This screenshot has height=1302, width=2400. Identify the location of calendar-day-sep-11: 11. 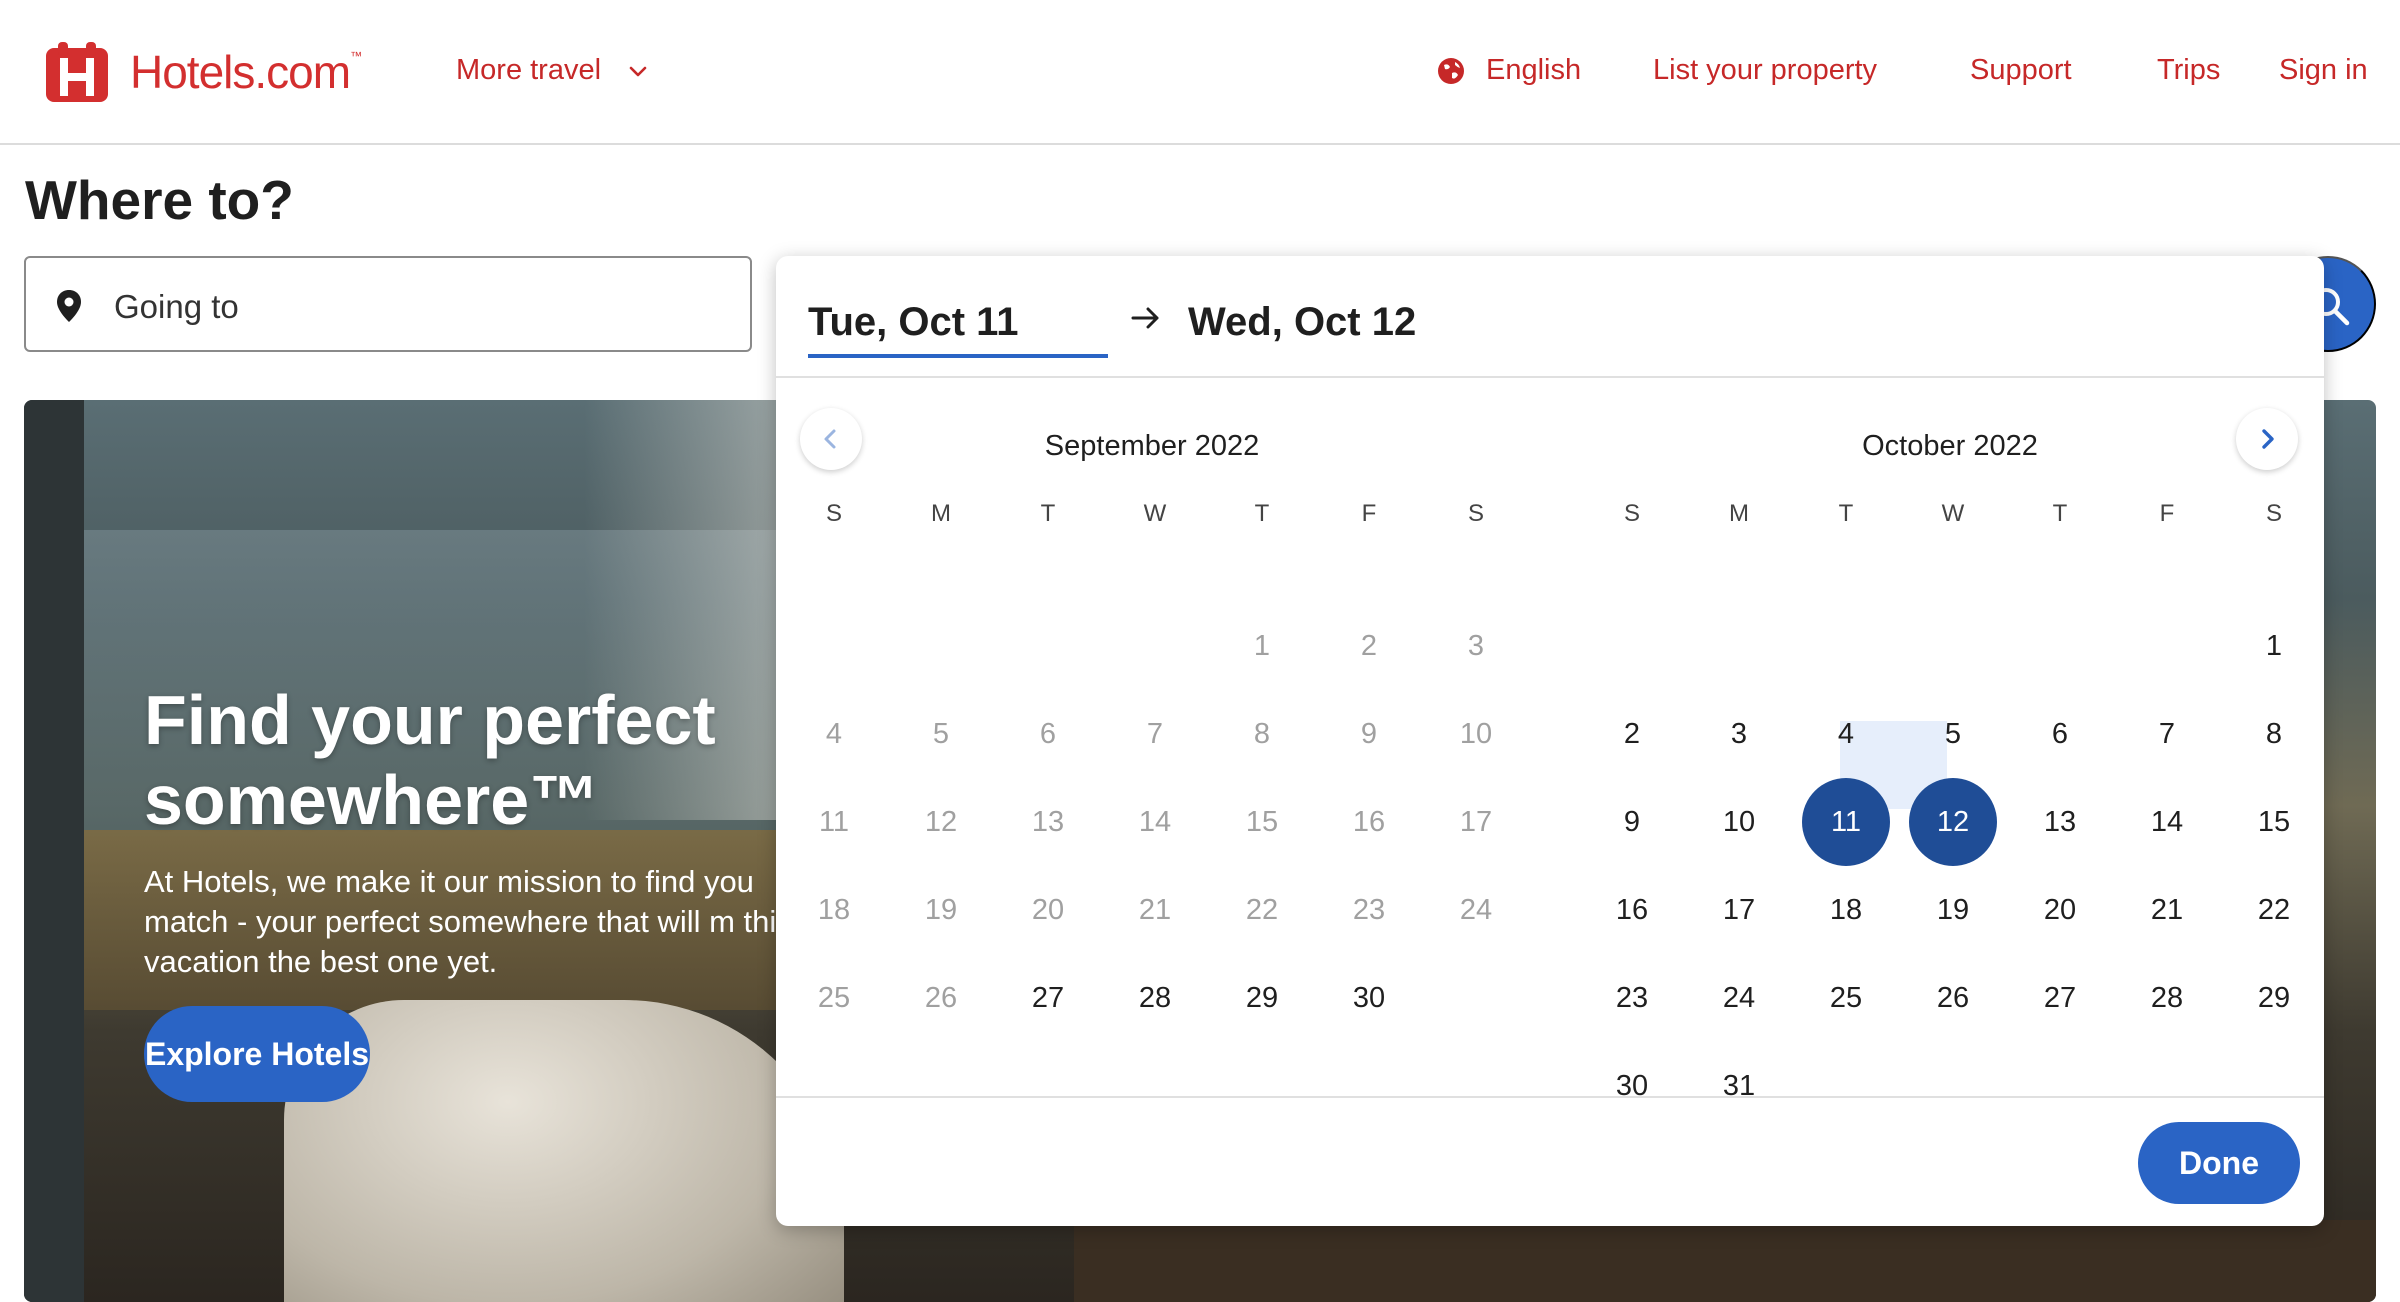
(834, 821).